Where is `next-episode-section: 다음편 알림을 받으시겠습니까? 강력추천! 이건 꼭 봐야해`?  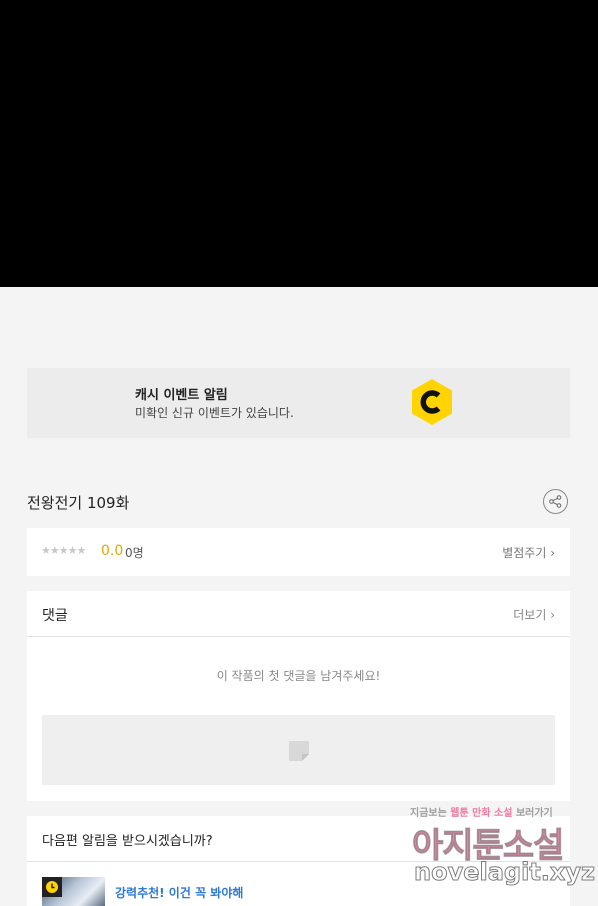 next-episode-section: 다음편 알림을 받으시겠습니까? 강력추천! 이건 꼭 봐야해 is located at coordinates (298, 861).